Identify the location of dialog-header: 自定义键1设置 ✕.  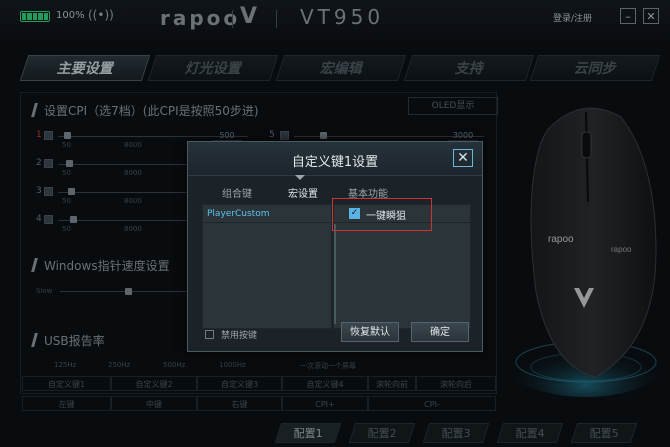
(335, 159).